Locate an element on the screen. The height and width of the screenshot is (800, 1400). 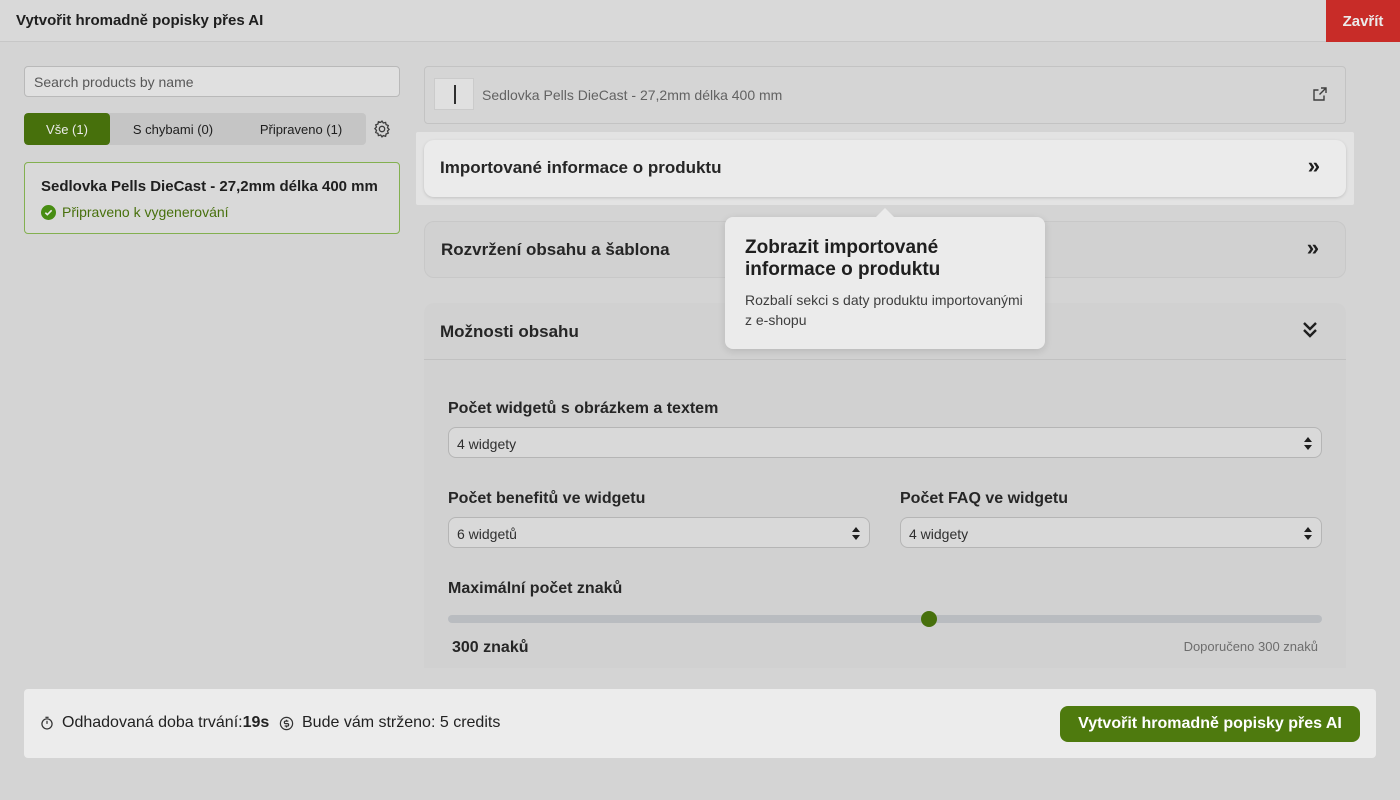
benefits-select: 6 widgetů is located at coordinates (659, 532).